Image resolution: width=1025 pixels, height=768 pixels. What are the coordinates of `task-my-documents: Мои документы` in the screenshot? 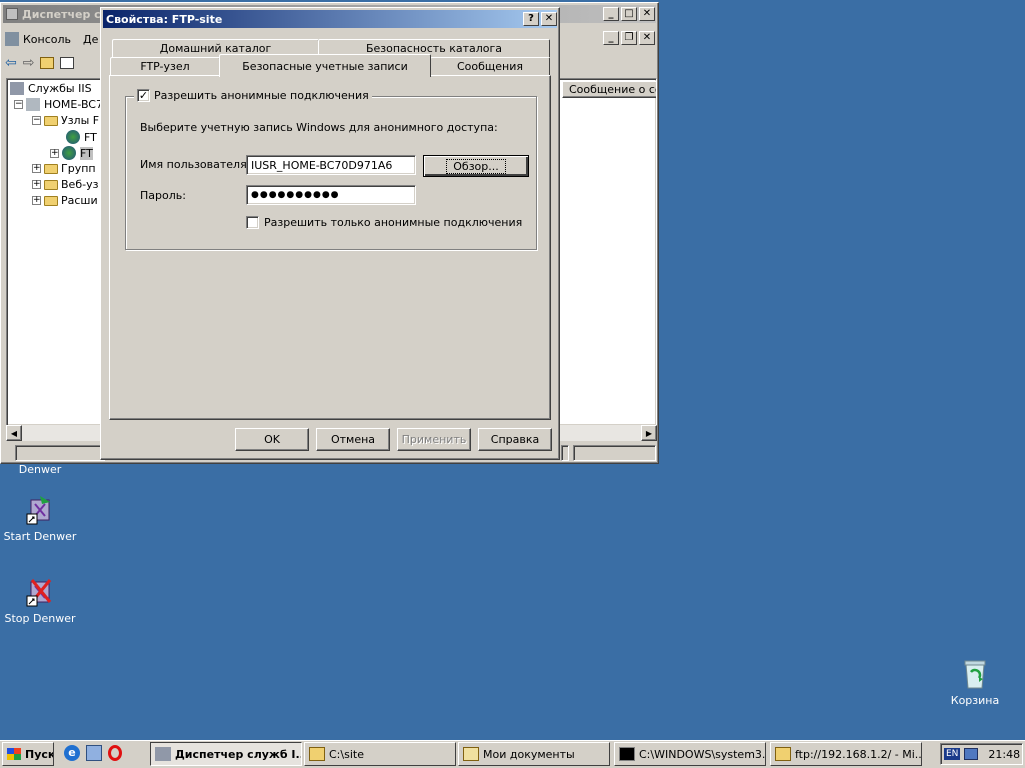 It's located at (534, 754).